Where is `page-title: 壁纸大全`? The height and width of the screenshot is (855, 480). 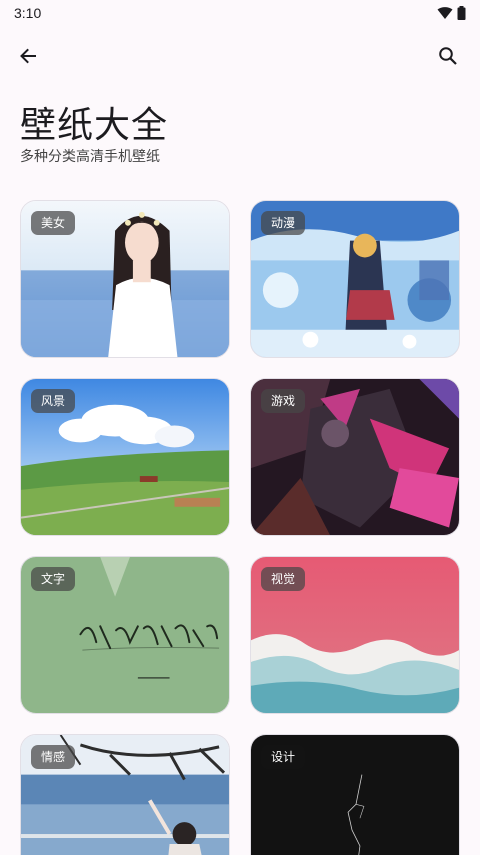
page-title: 壁纸大全 is located at coordinates (94, 125).